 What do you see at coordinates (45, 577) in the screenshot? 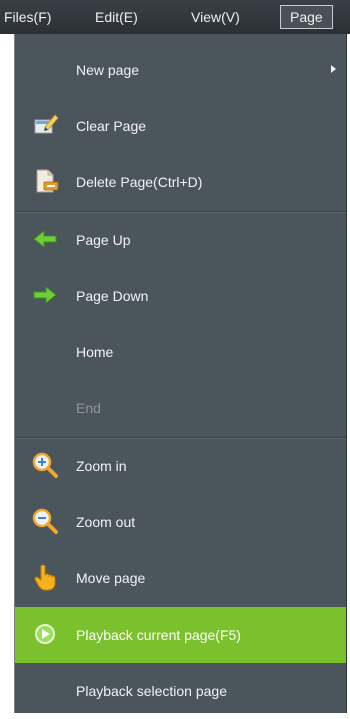
I see `hand-pointer-icon` at bounding box center [45, 577].